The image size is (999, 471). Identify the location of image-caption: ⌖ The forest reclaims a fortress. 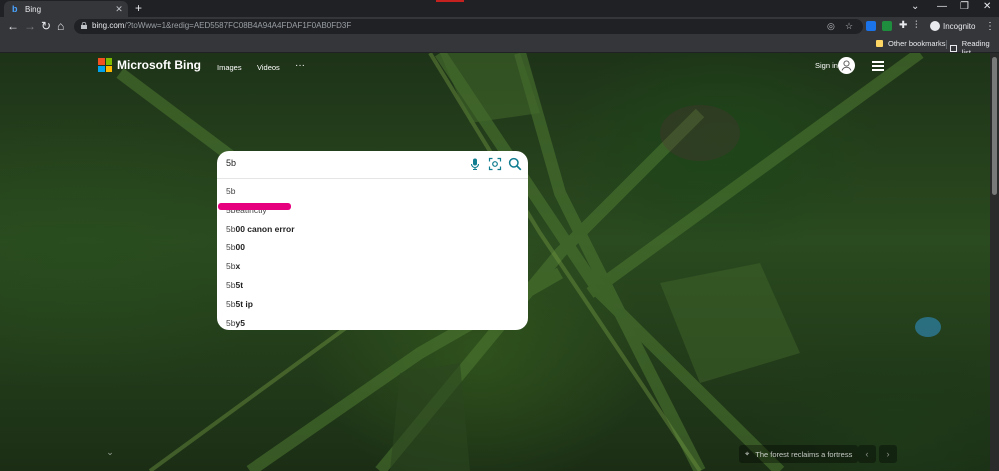
(799, 454).